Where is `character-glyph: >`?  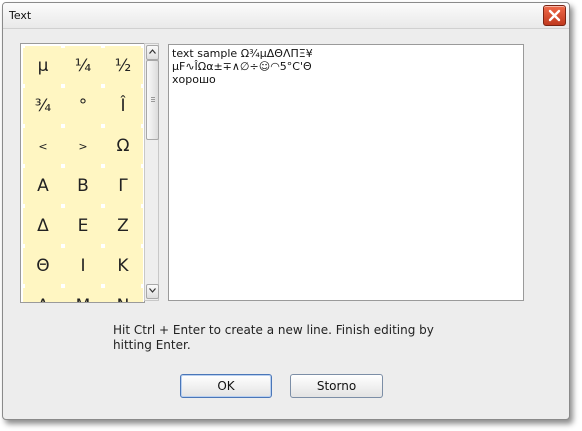
character-glyph: > is located at coordinates (83, 146).